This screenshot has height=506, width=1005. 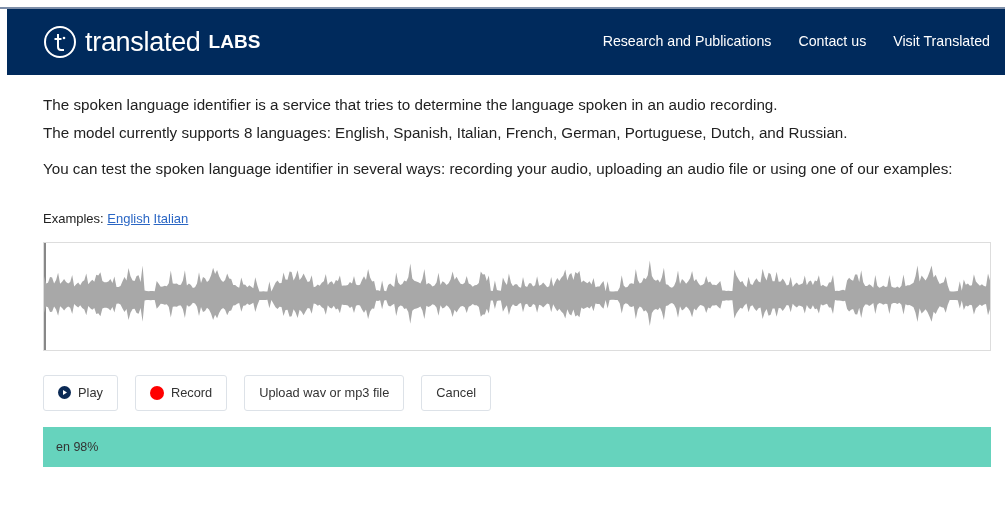 What do you see at coordinates (73, 218) in the screenshot?
I see `examples-label: Examples:` at bounding box center [73, 218].